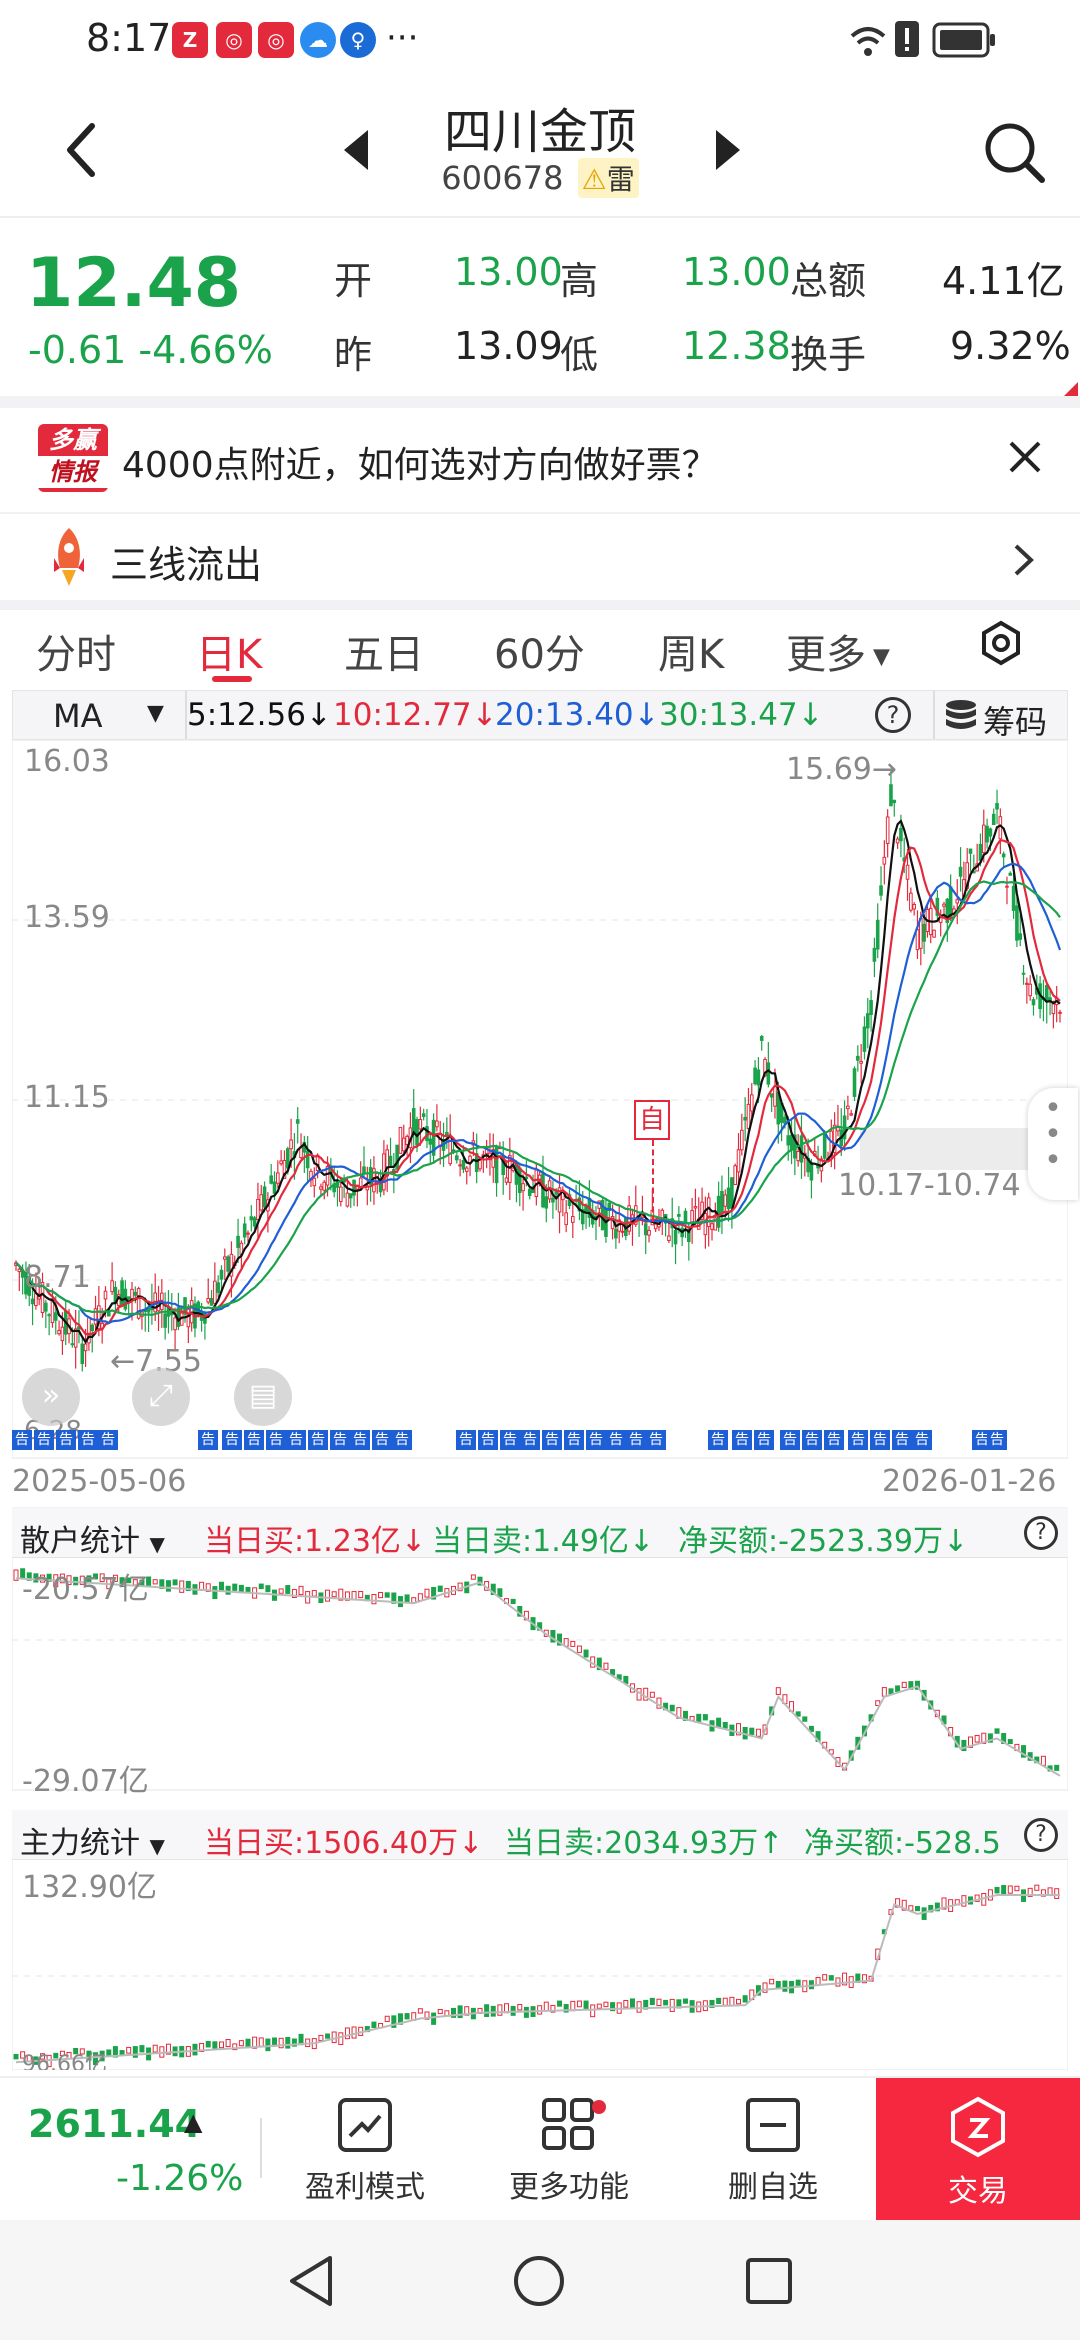 The image size is (1080, 2340). What do you see at coordinates (85, 1781) in the screenshot?
I see `retail-bottom-label: -29.07亿` at bounding box center [85, 1781].